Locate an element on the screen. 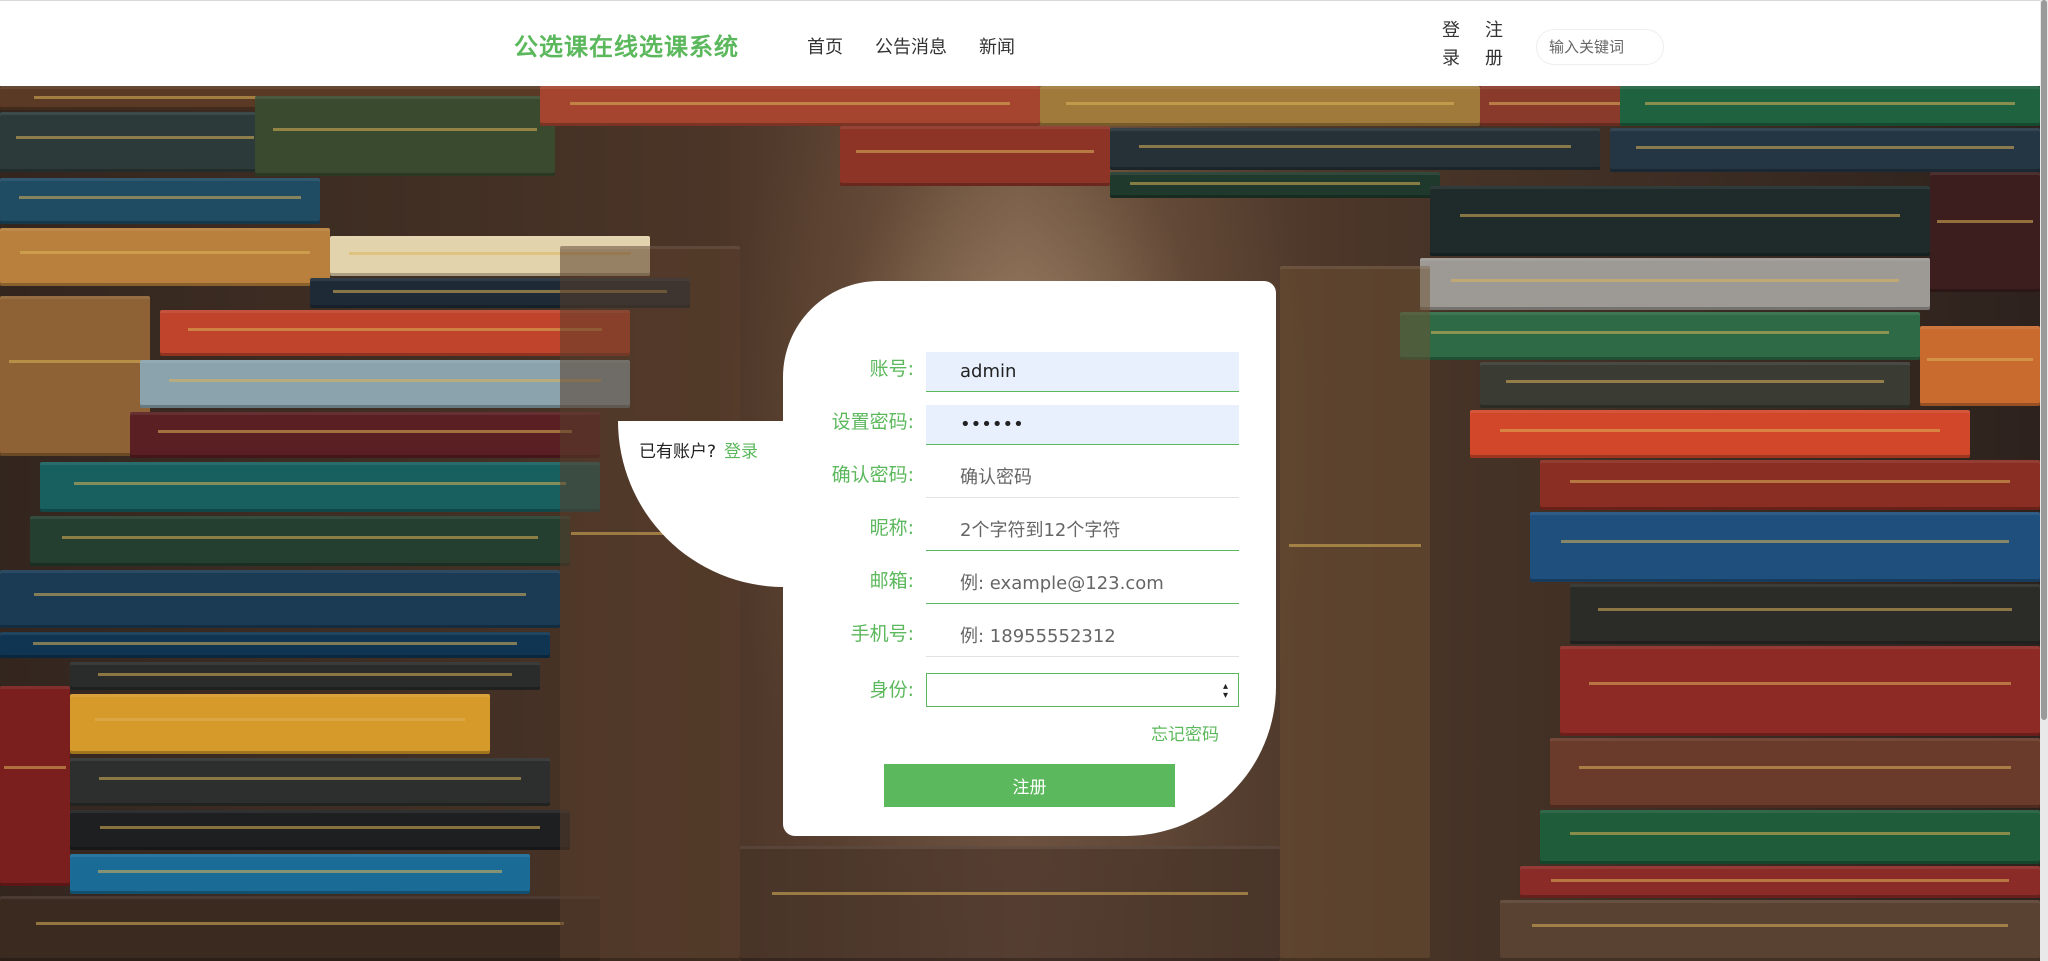 This screenshot has height=961, width=2048. page-scrollbar is located at coordinates (2044, 480).